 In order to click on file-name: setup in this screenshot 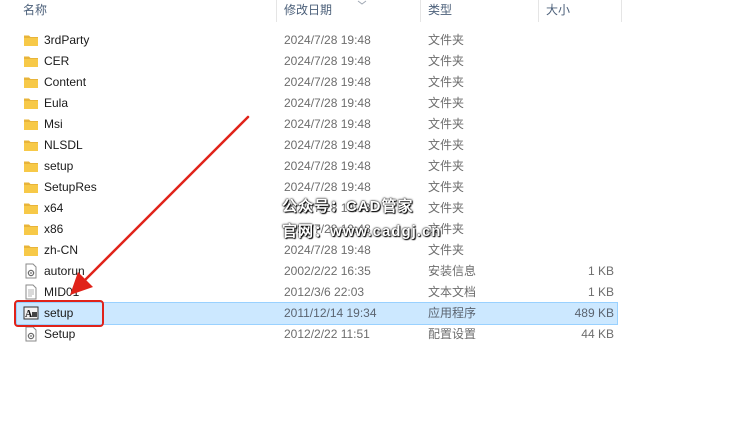, I will do `click(59, 166)`.